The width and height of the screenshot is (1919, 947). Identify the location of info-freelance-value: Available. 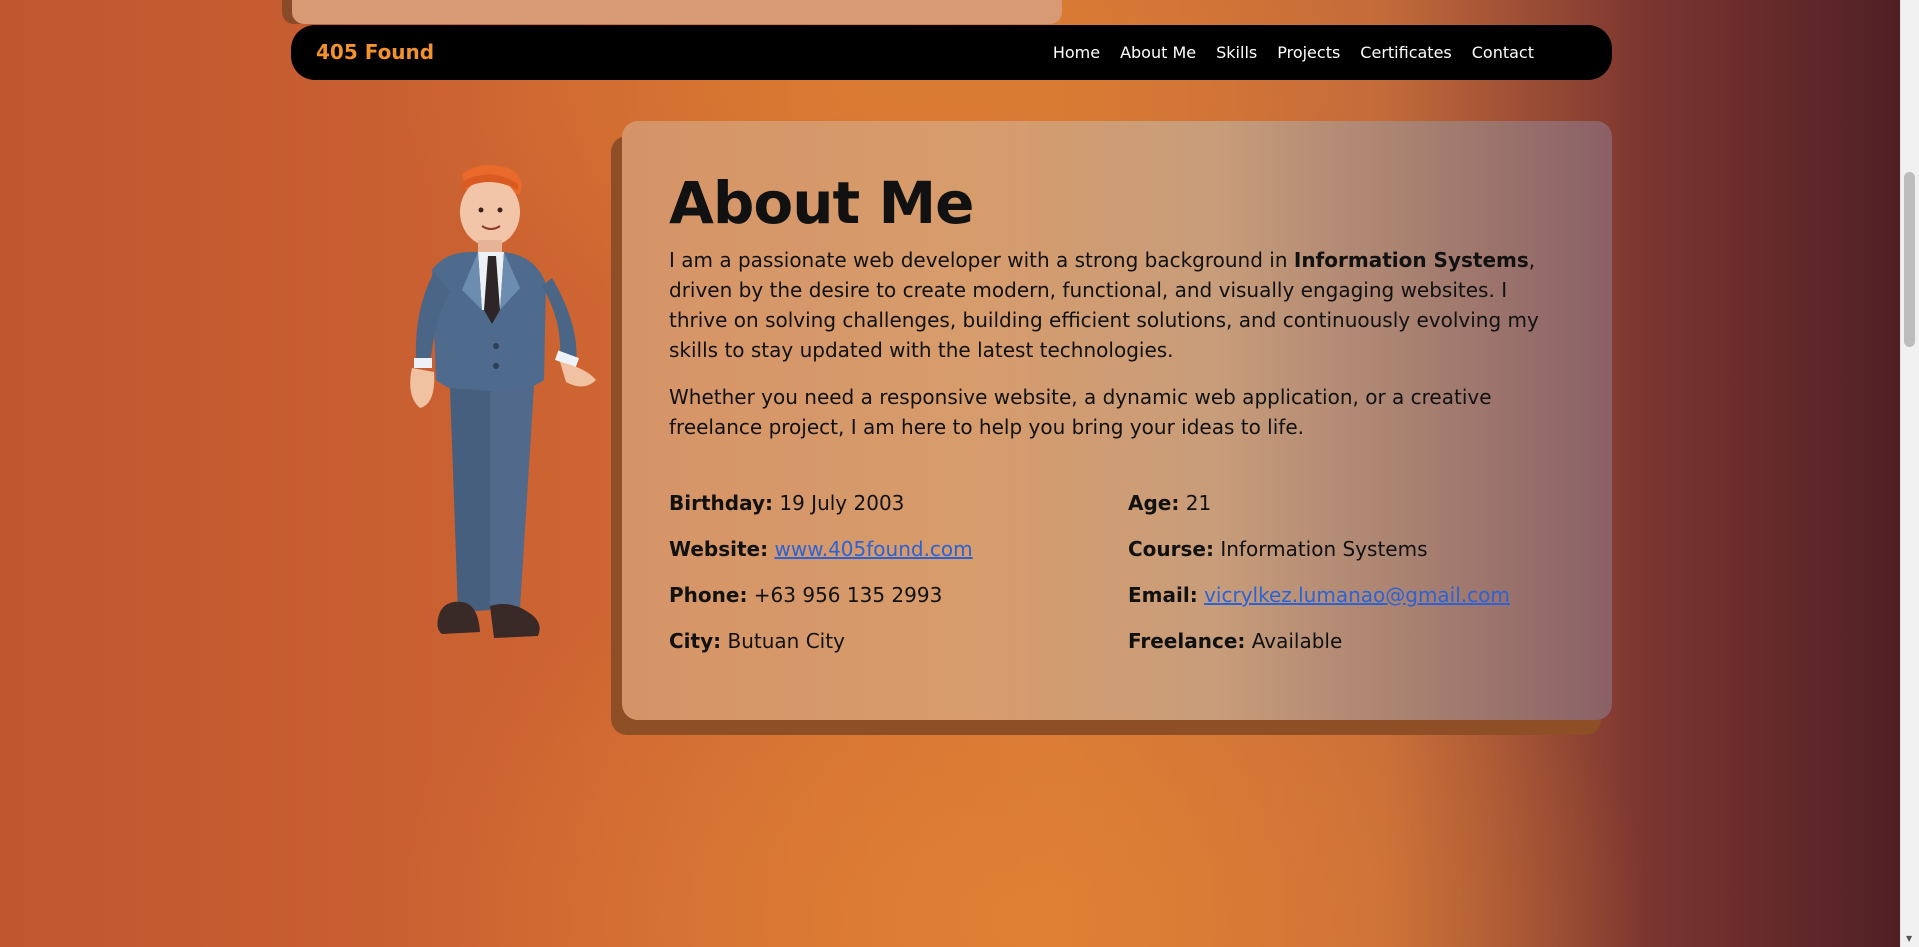
(1297, 641).